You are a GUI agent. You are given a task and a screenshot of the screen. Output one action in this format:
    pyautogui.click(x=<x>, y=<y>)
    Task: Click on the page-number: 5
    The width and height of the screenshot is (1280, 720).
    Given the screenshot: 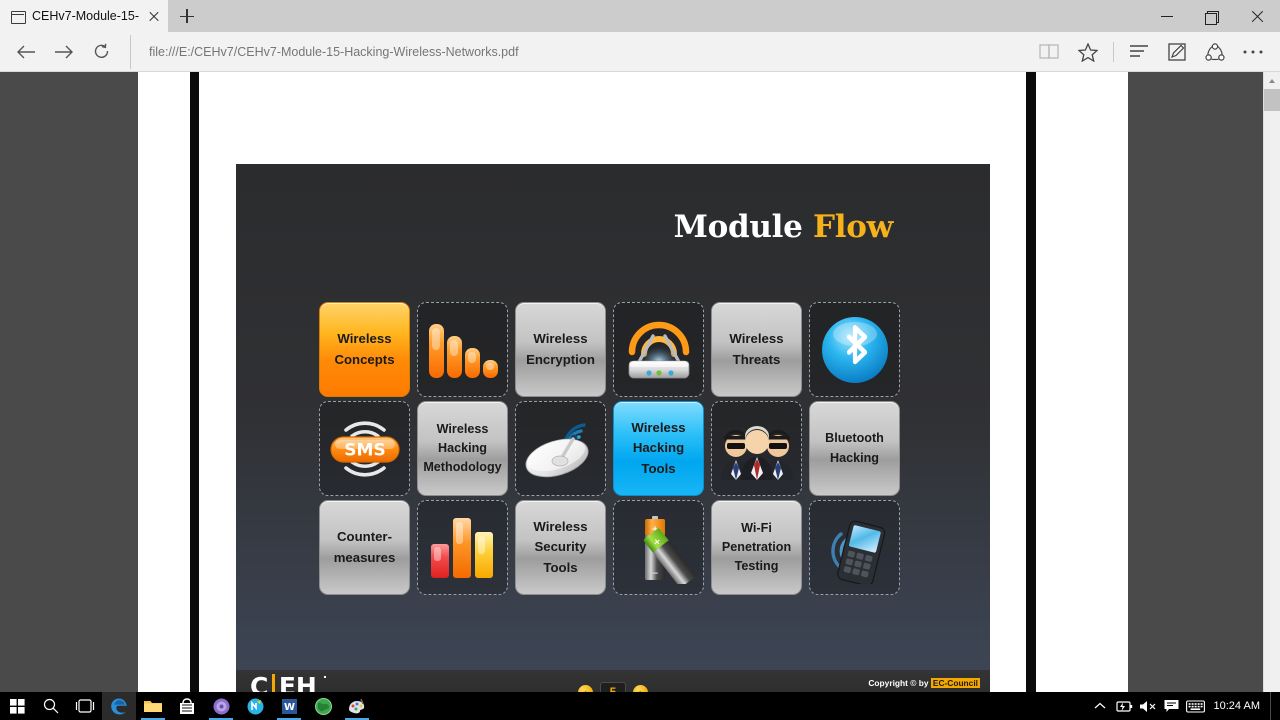 What is the action you would take?
    pyautogui.click(x=613, y=687)
    